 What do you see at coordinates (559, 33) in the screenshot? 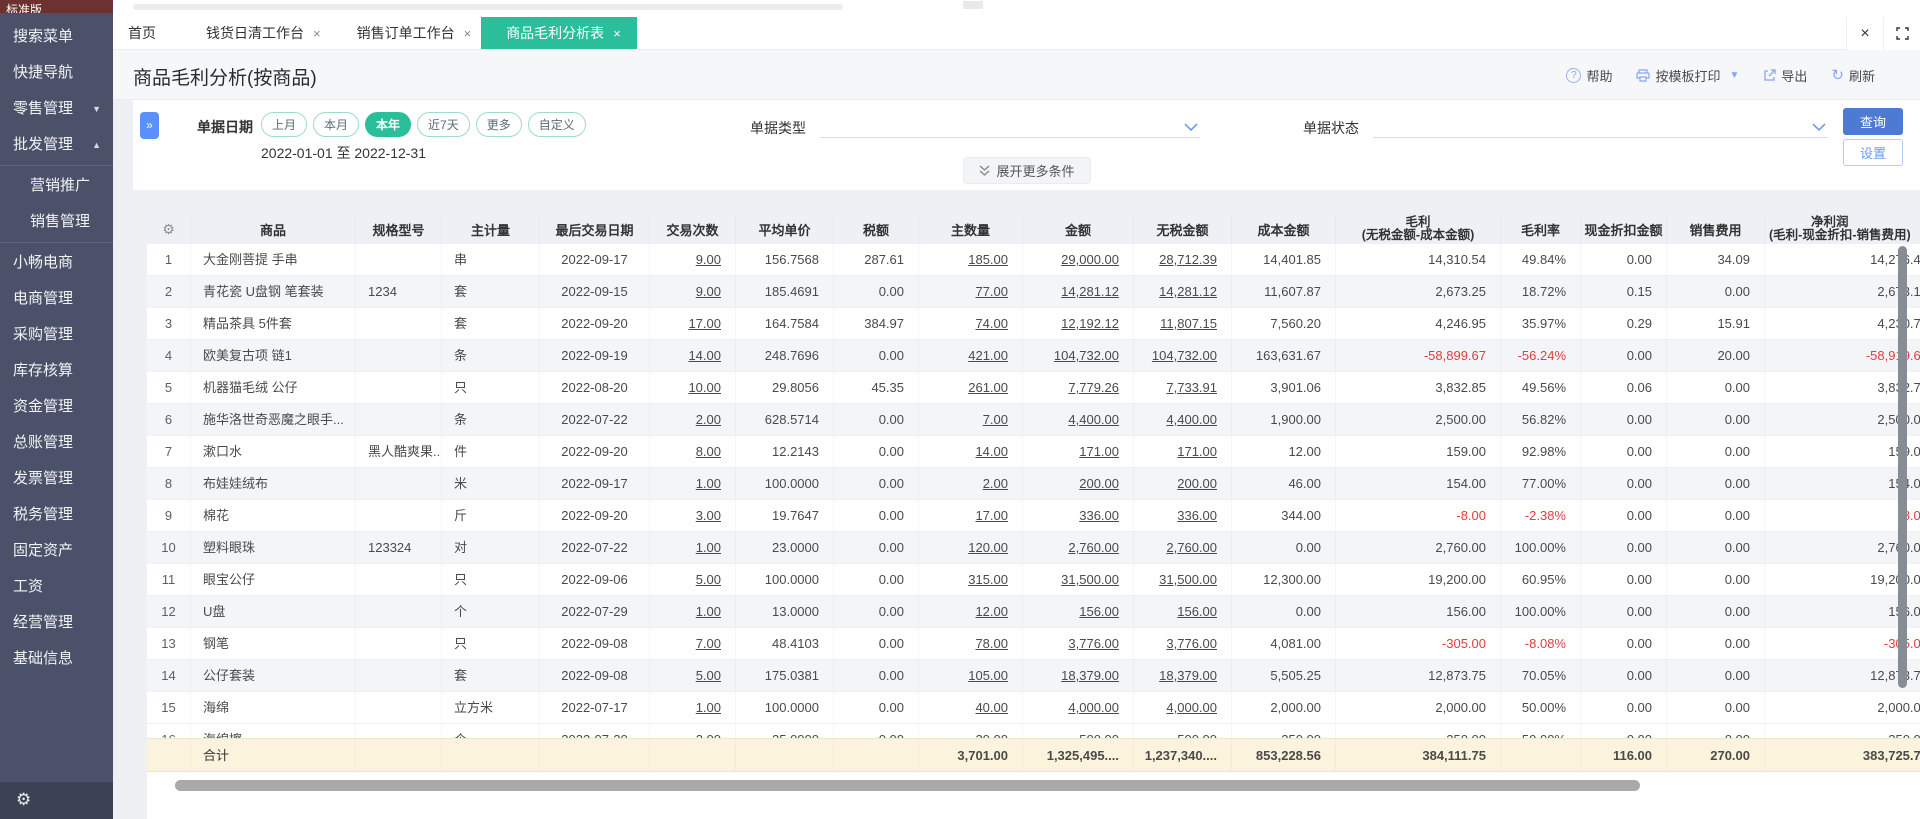
I see `tab-商品毛利分析表: 商品毛利分析表 ×` at bounding box center [559, 33].